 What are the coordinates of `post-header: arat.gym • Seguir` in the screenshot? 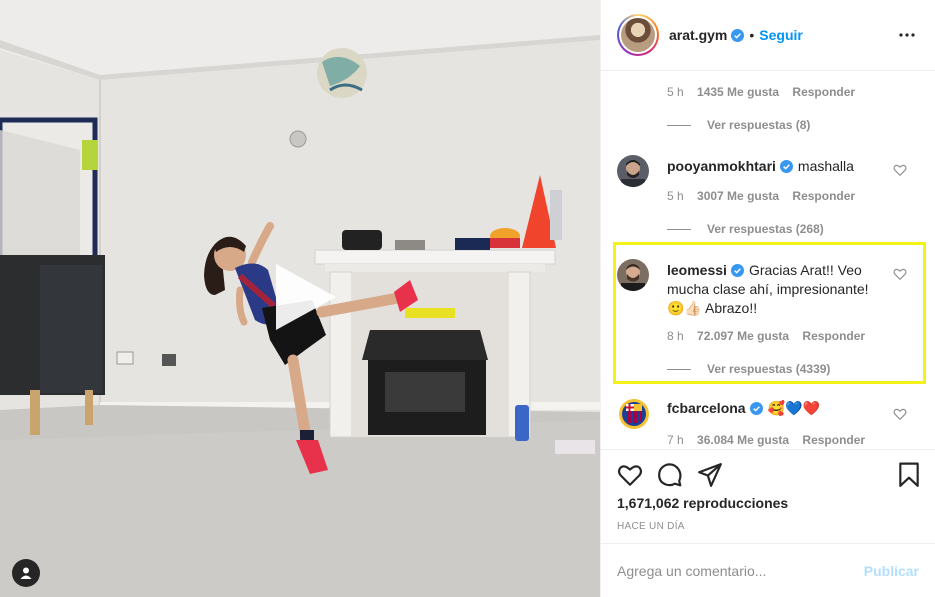 It's located at (768, 35).